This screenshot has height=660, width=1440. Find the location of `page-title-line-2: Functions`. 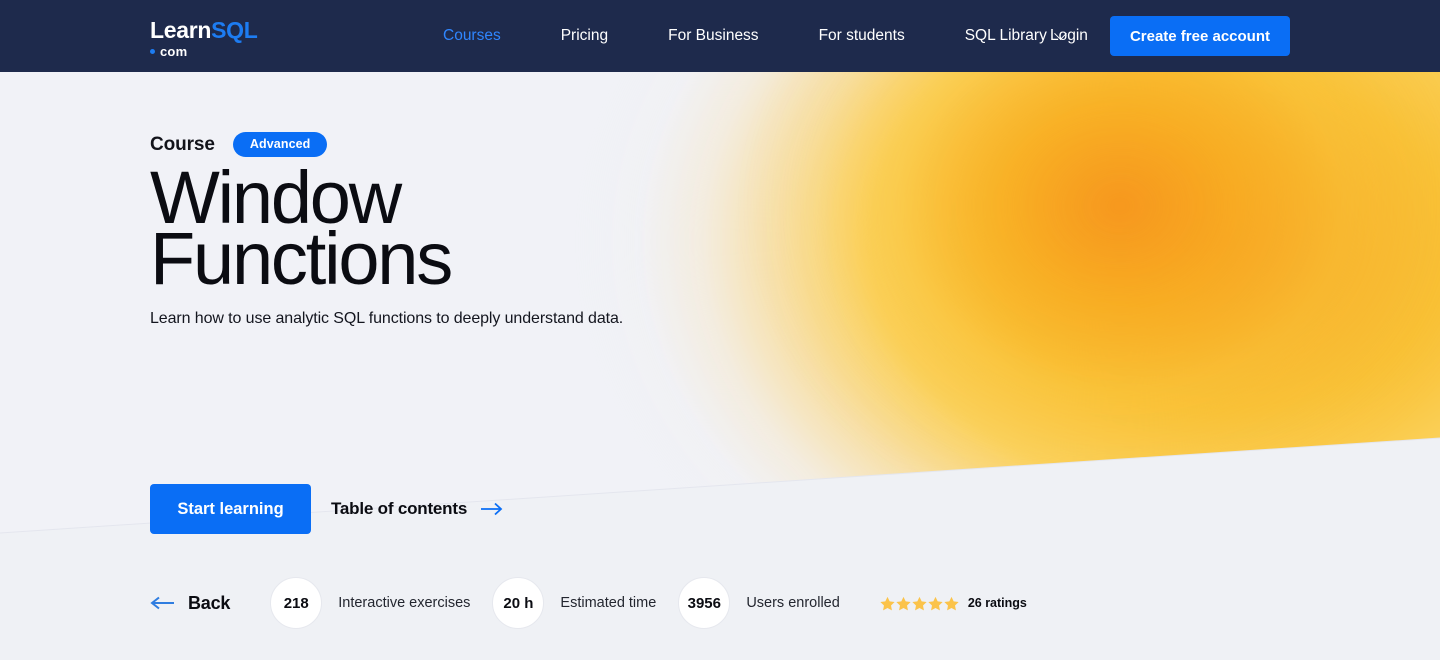

page-title-line-2: Functions is located at coordinates (301, 258).